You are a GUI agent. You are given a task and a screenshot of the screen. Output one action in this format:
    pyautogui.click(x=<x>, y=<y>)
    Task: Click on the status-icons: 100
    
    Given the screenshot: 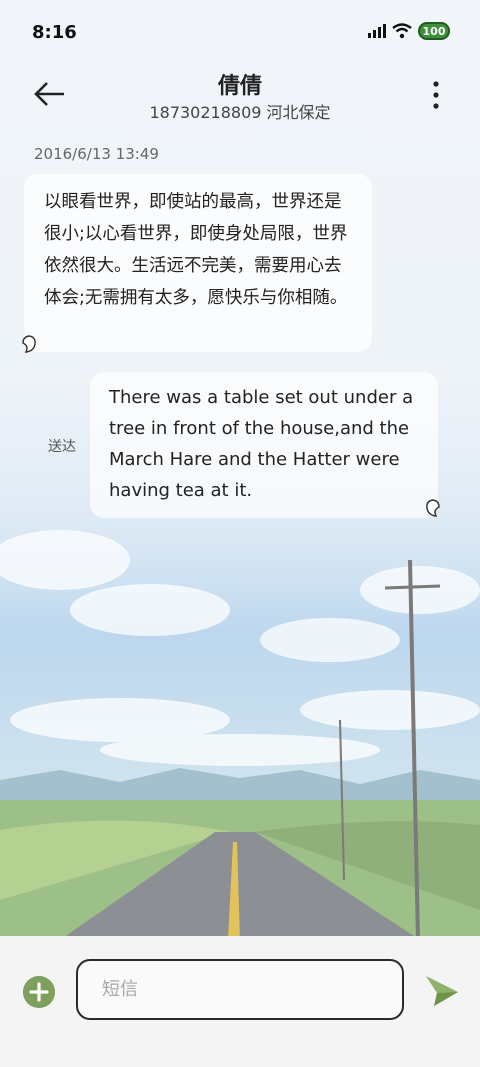 What is the action you would take?
    pyautogui.click(x=409, y=31)
    